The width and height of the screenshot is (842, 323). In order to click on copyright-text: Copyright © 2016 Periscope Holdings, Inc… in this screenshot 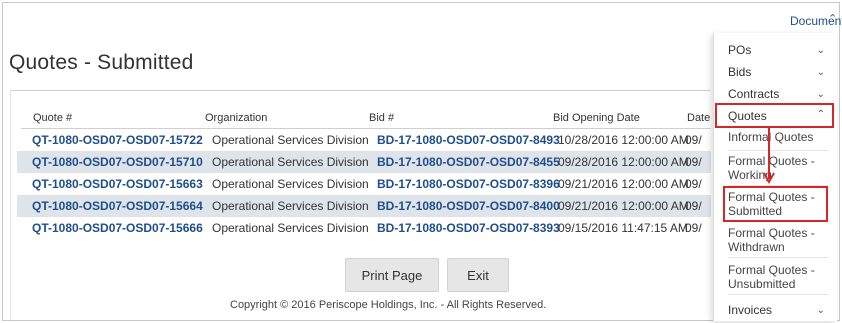, I will do `click(388, 305)`.